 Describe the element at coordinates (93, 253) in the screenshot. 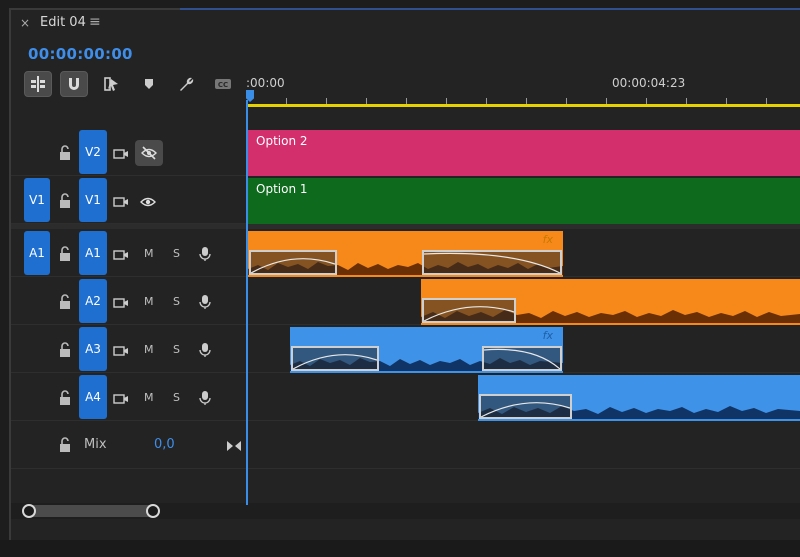

I see `target-track-a1: A1` at that location.